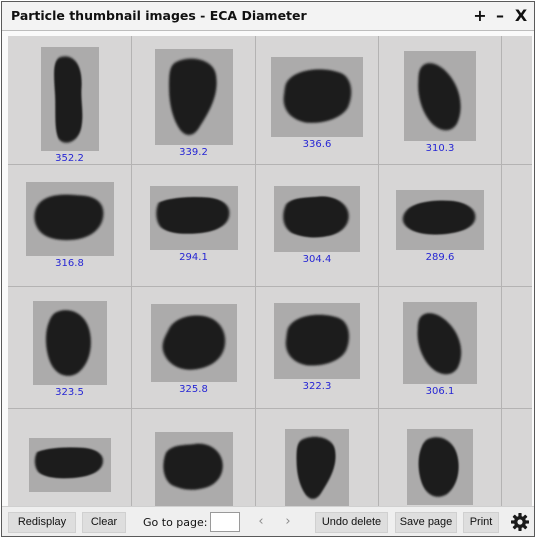 This screenshot has width=536, height=538. What do you see at coordinates (317, 259) in the screenshot?
I see `eca-diameter-value: 304.4` at bounding box center [317, 259].